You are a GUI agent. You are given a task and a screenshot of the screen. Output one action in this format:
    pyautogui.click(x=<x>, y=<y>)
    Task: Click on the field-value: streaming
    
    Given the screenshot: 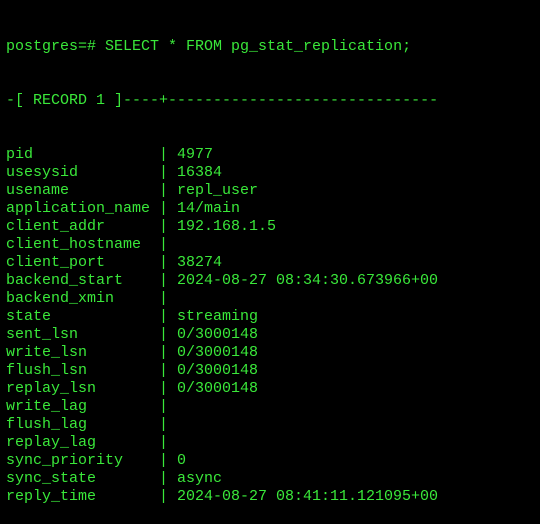 What is the action you would take?
    pyautogui.click(x=218, y=316)
    